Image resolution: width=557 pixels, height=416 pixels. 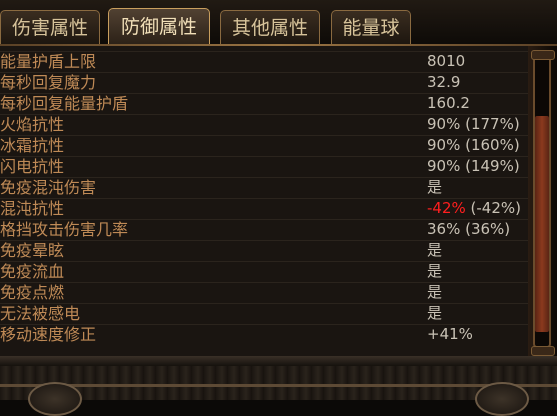 I want to click on stat-label: 免疫流血, so click(x=32, y=271).